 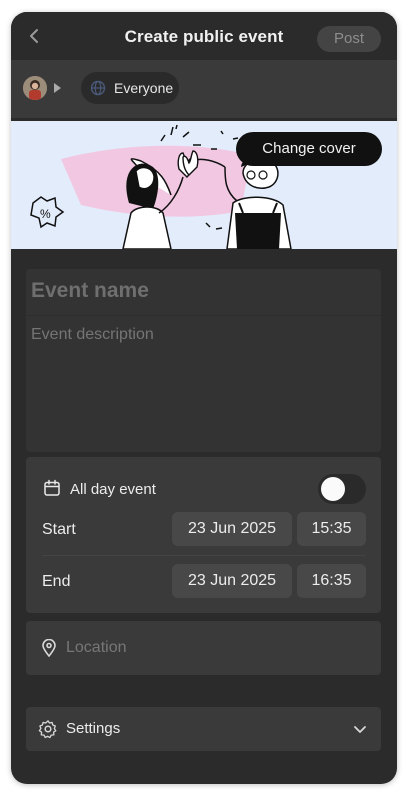 What do you see at coordinates (333, 489) in the screenshot?
I see `toggle-knob` at bounding box center [333, 489].